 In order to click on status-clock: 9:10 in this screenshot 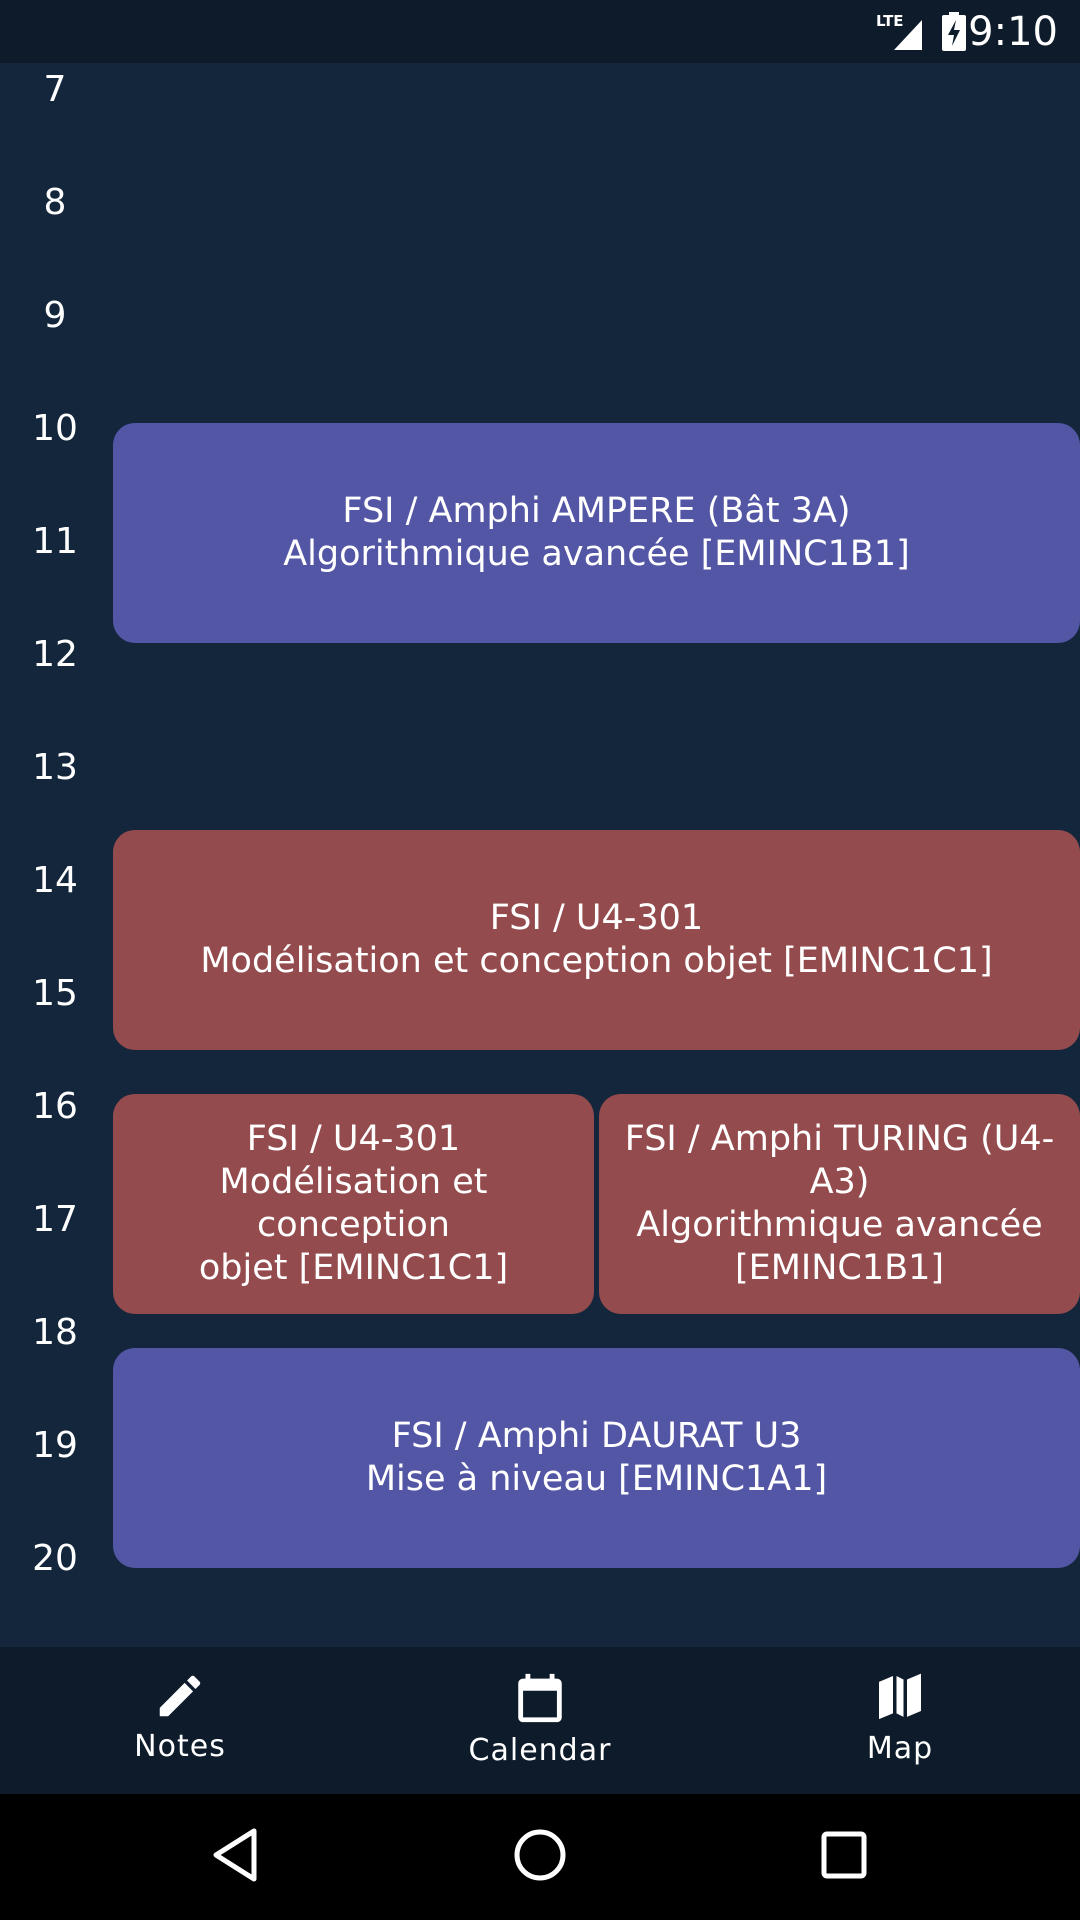, I will do `click(1013, 32)`.